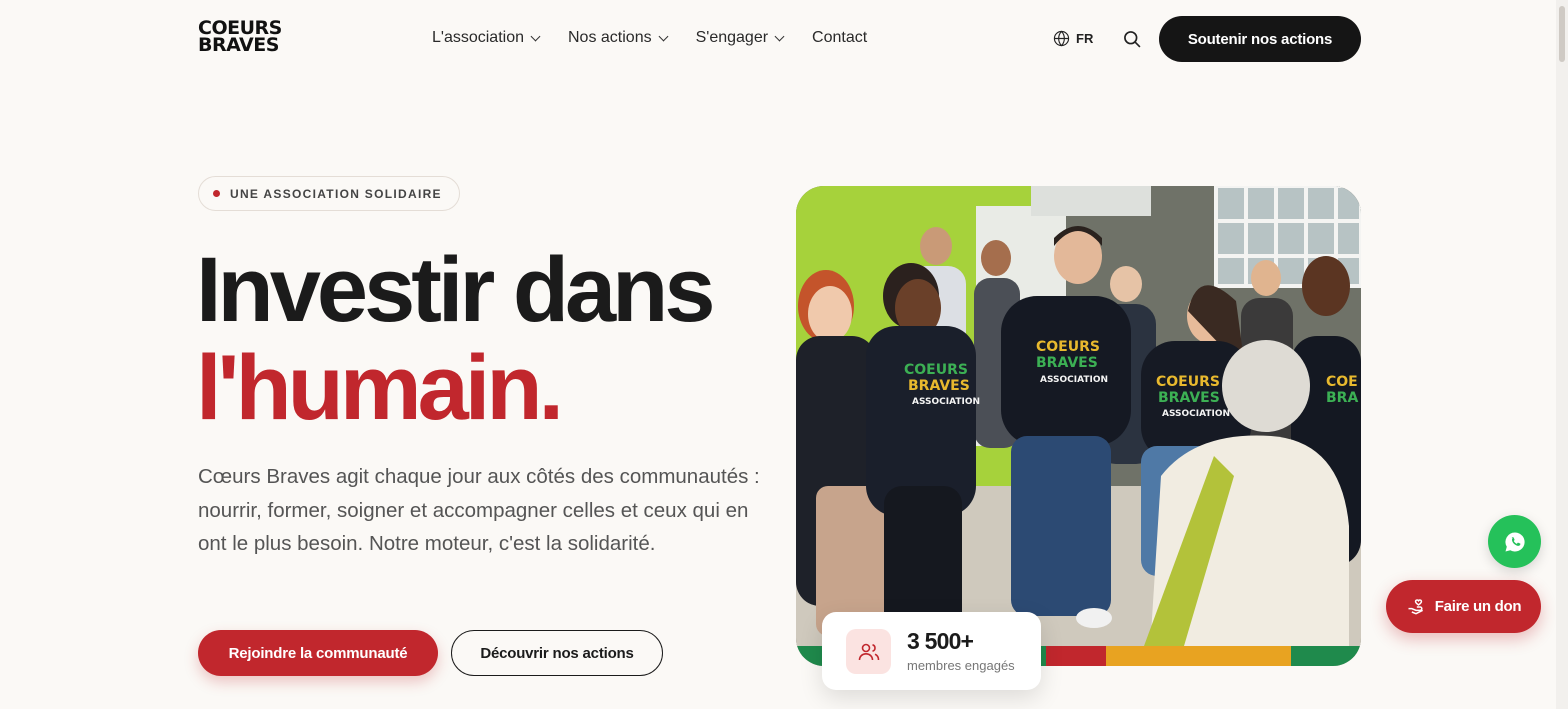 The image size is (1568, 709). I want to click on nav-item-label: S'engager, so click(732, 37).